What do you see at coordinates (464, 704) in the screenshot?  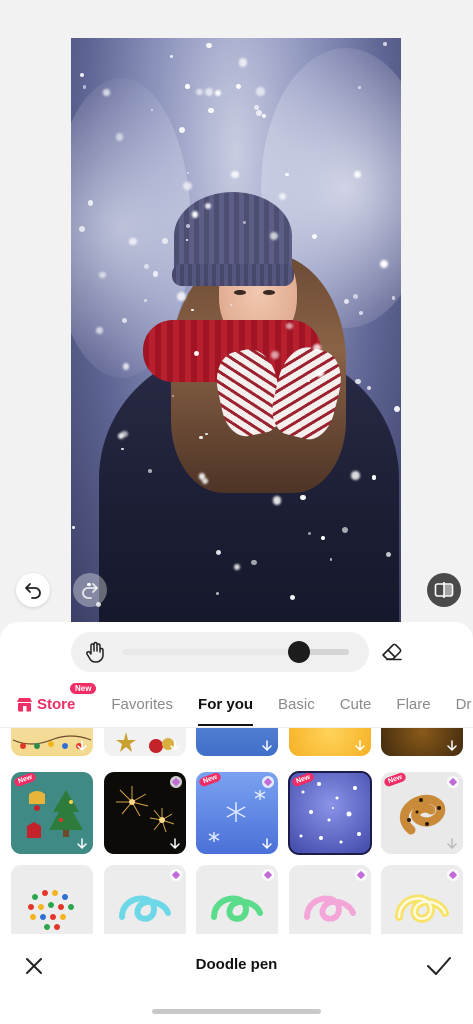 I see `tab-partial: Dr` at bounding box center [464, 704].